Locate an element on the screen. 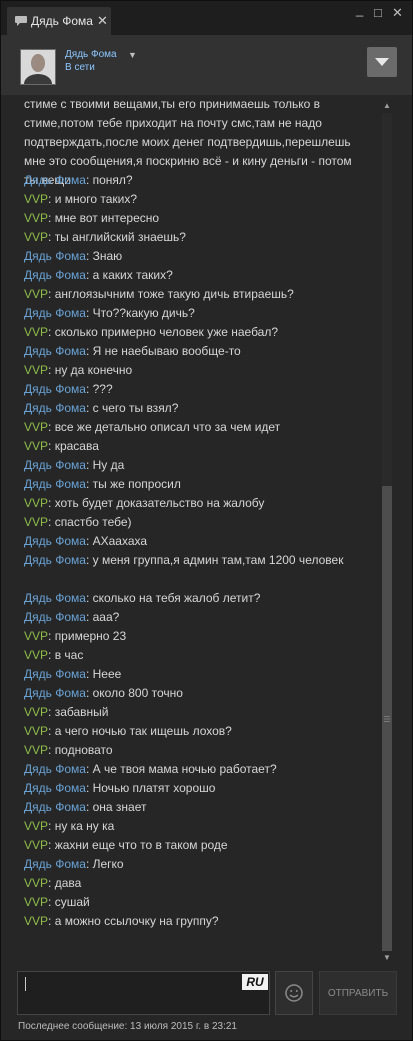 This screenshot has height=1041, width=413. chat-message: Дядь Фома: Что??какую дичь? is located at coordinates (196, 313).